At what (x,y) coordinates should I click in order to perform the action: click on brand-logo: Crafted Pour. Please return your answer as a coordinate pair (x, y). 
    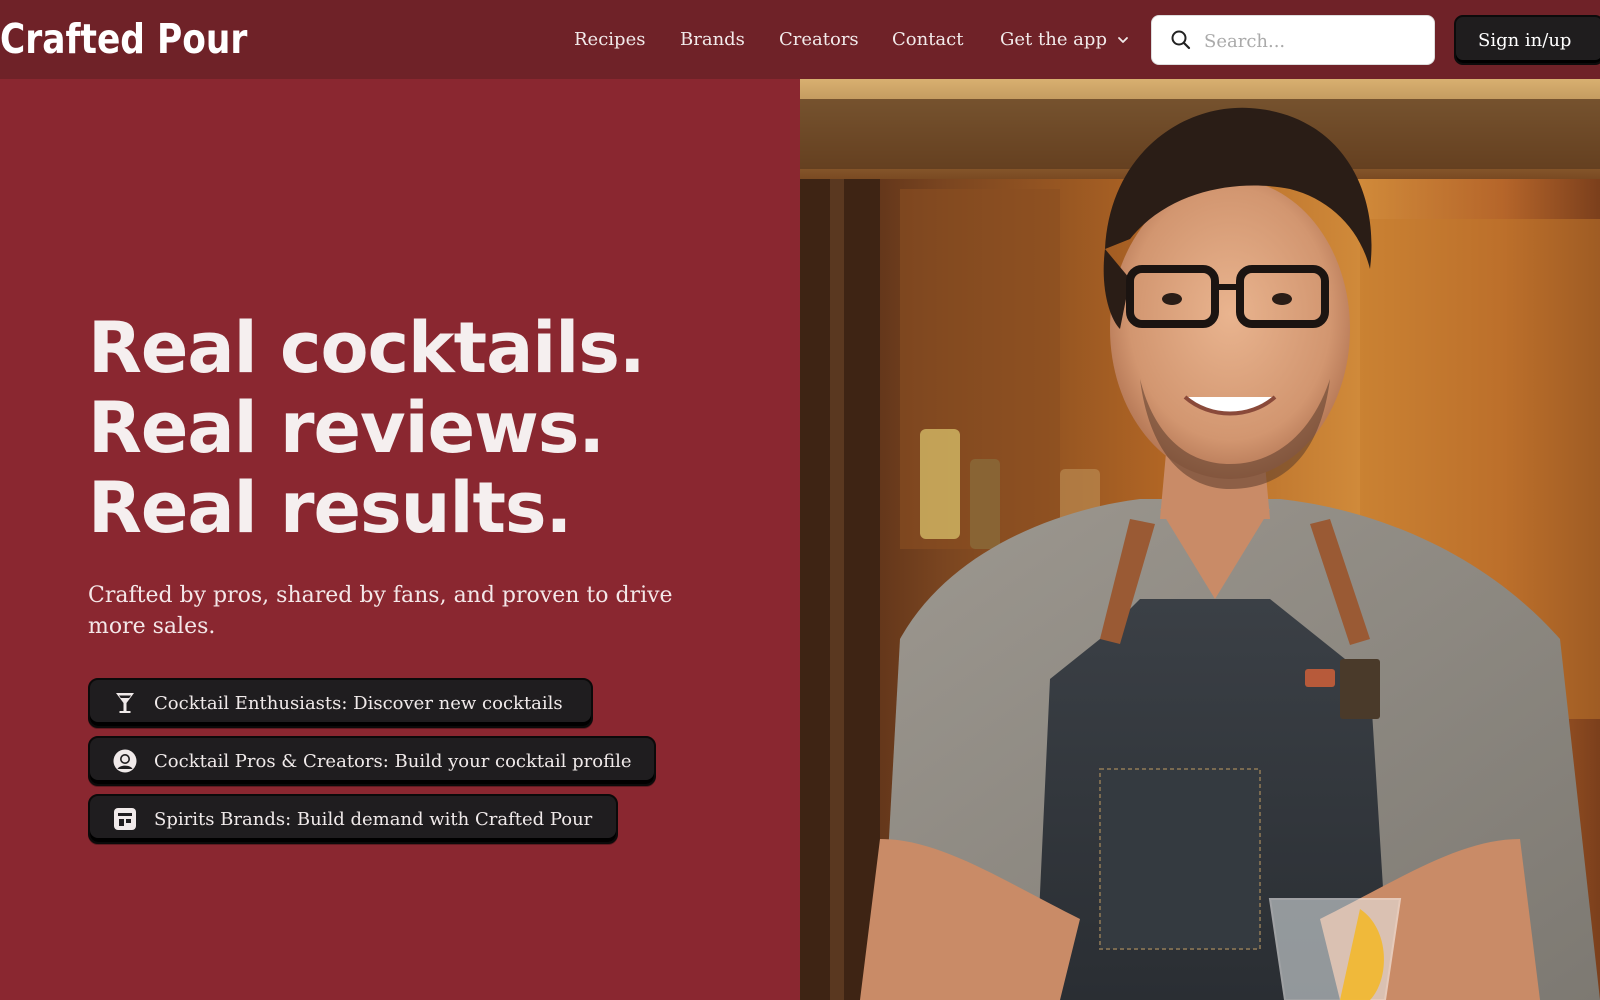
    Looking at the image, I should click on (123, 39).